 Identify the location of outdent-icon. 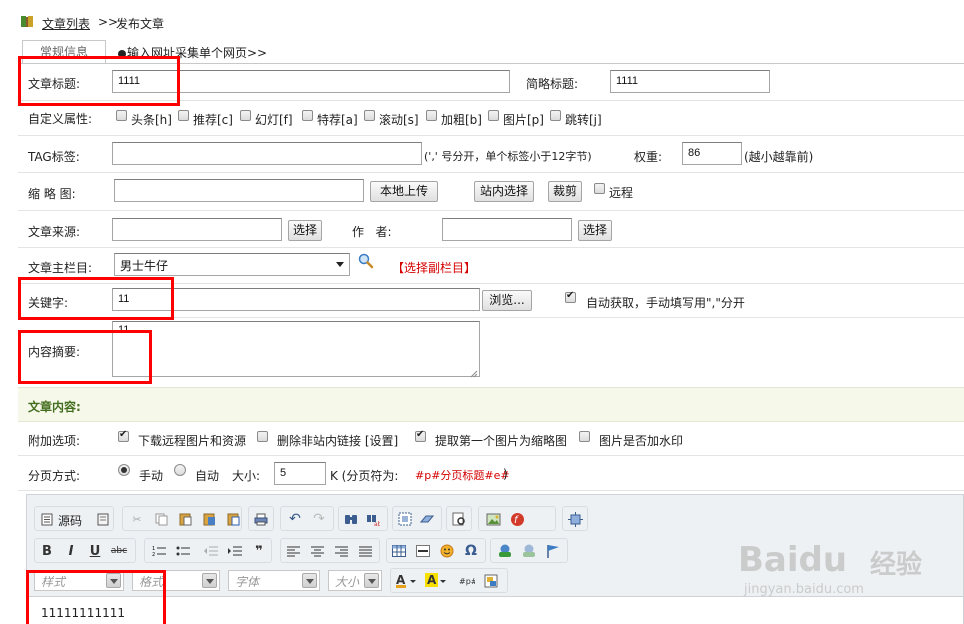
(211, 551).